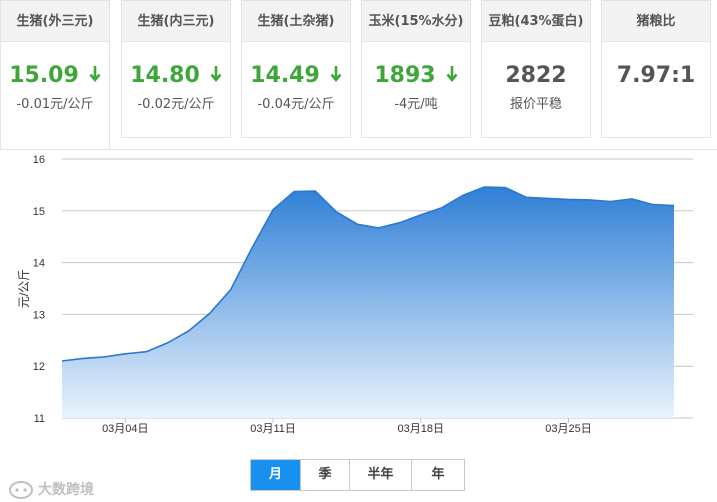 Image resolution: width=717 pixels, height=502 pixels. Describe the element at coordinates (55, 104) in the screenshot. I see `card-change: -0.01元/公斤` at that location.